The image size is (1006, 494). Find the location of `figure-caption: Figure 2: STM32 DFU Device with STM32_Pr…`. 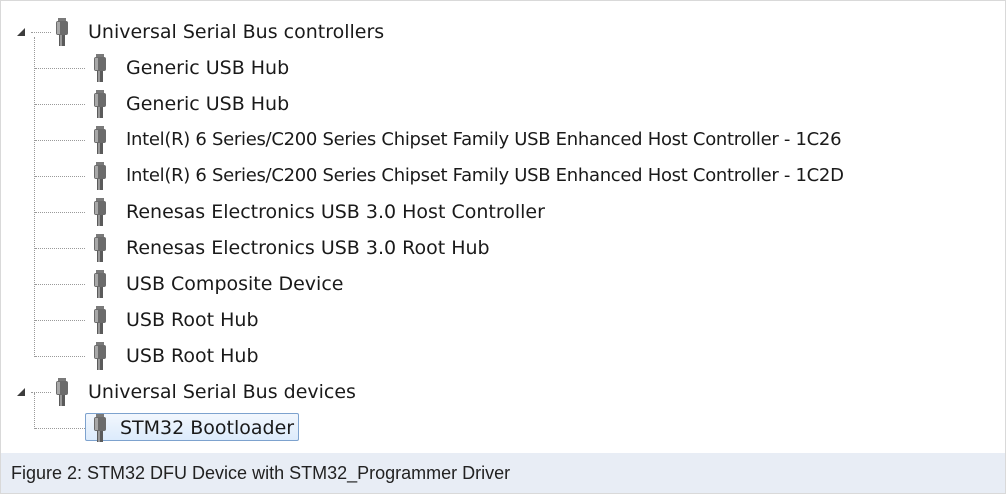

figure-caption: Figure 2: STM32 DFU Device with STM32_Pr… is located at coordinates (503, 473).